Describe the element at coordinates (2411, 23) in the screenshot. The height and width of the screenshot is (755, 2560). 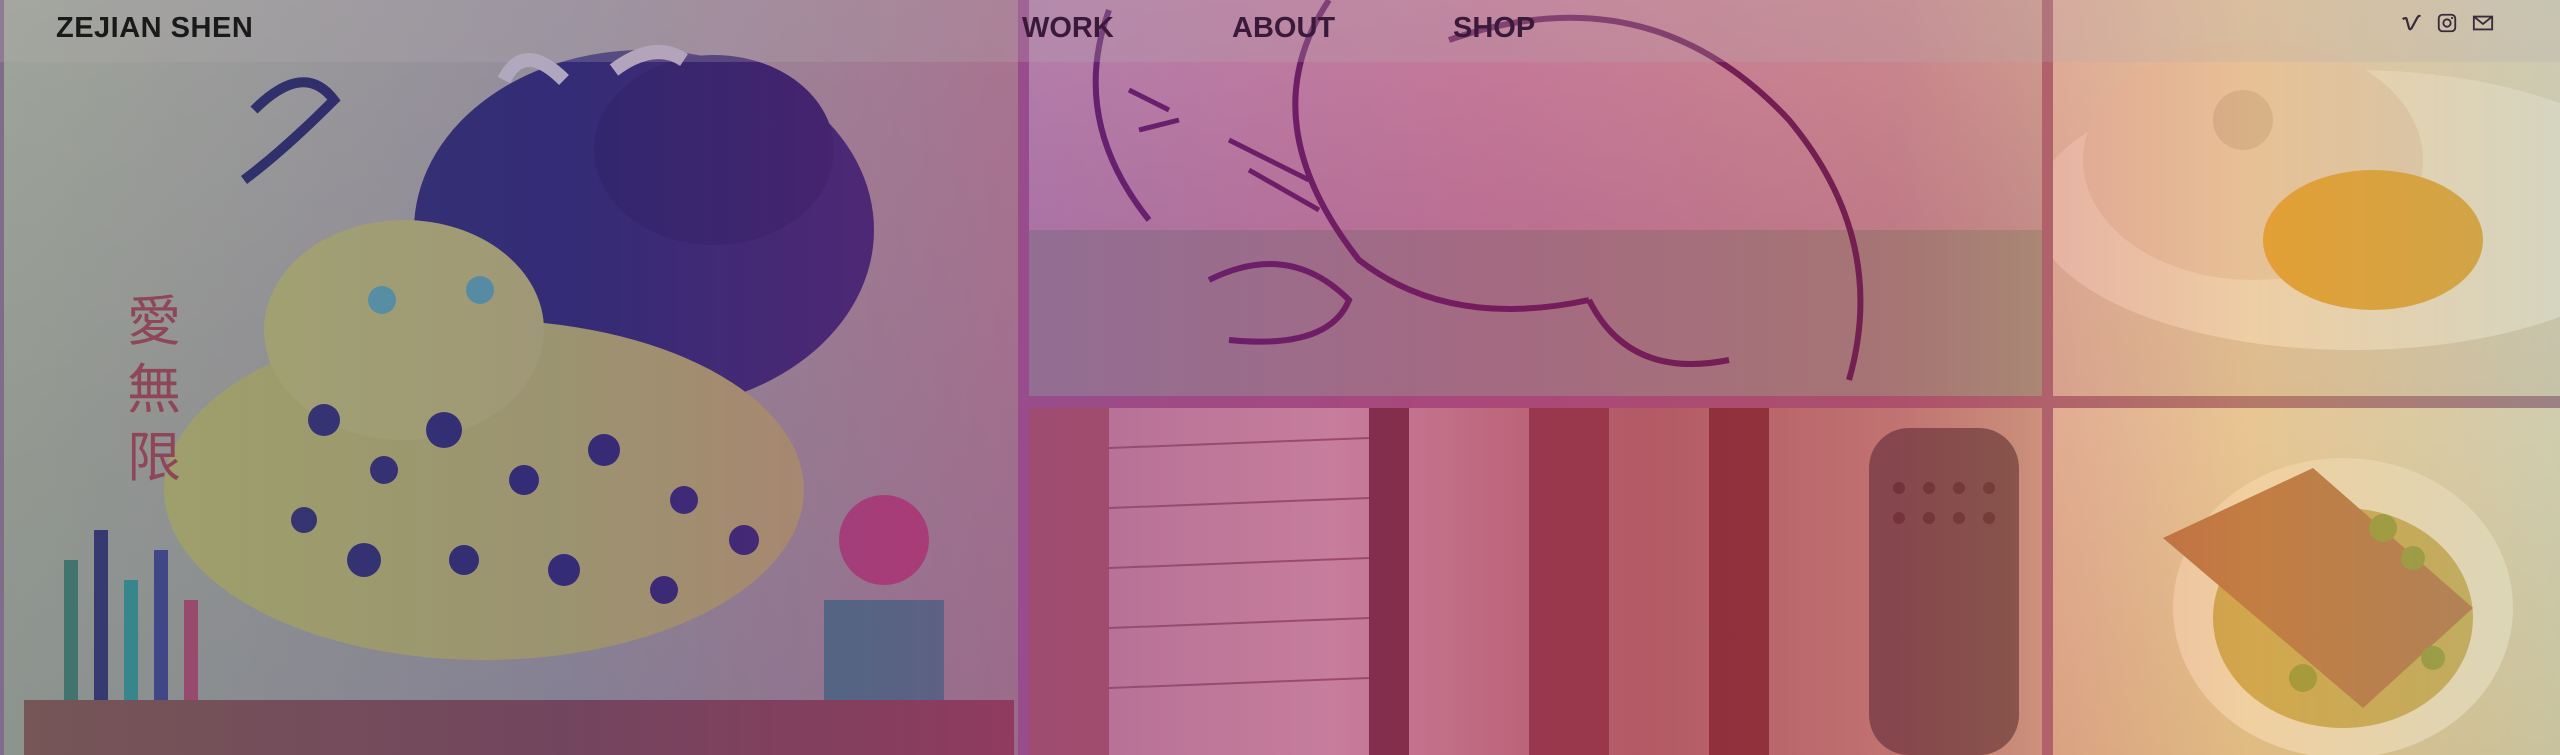
I see `vimeo-icon` at that location.